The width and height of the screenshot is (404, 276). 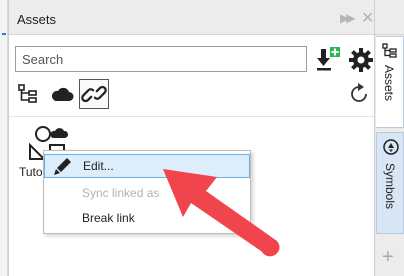 What do you see at coordinates (328, 59) in the screenshot?
I see `import-download-icon` at bounding box center [328, 59].